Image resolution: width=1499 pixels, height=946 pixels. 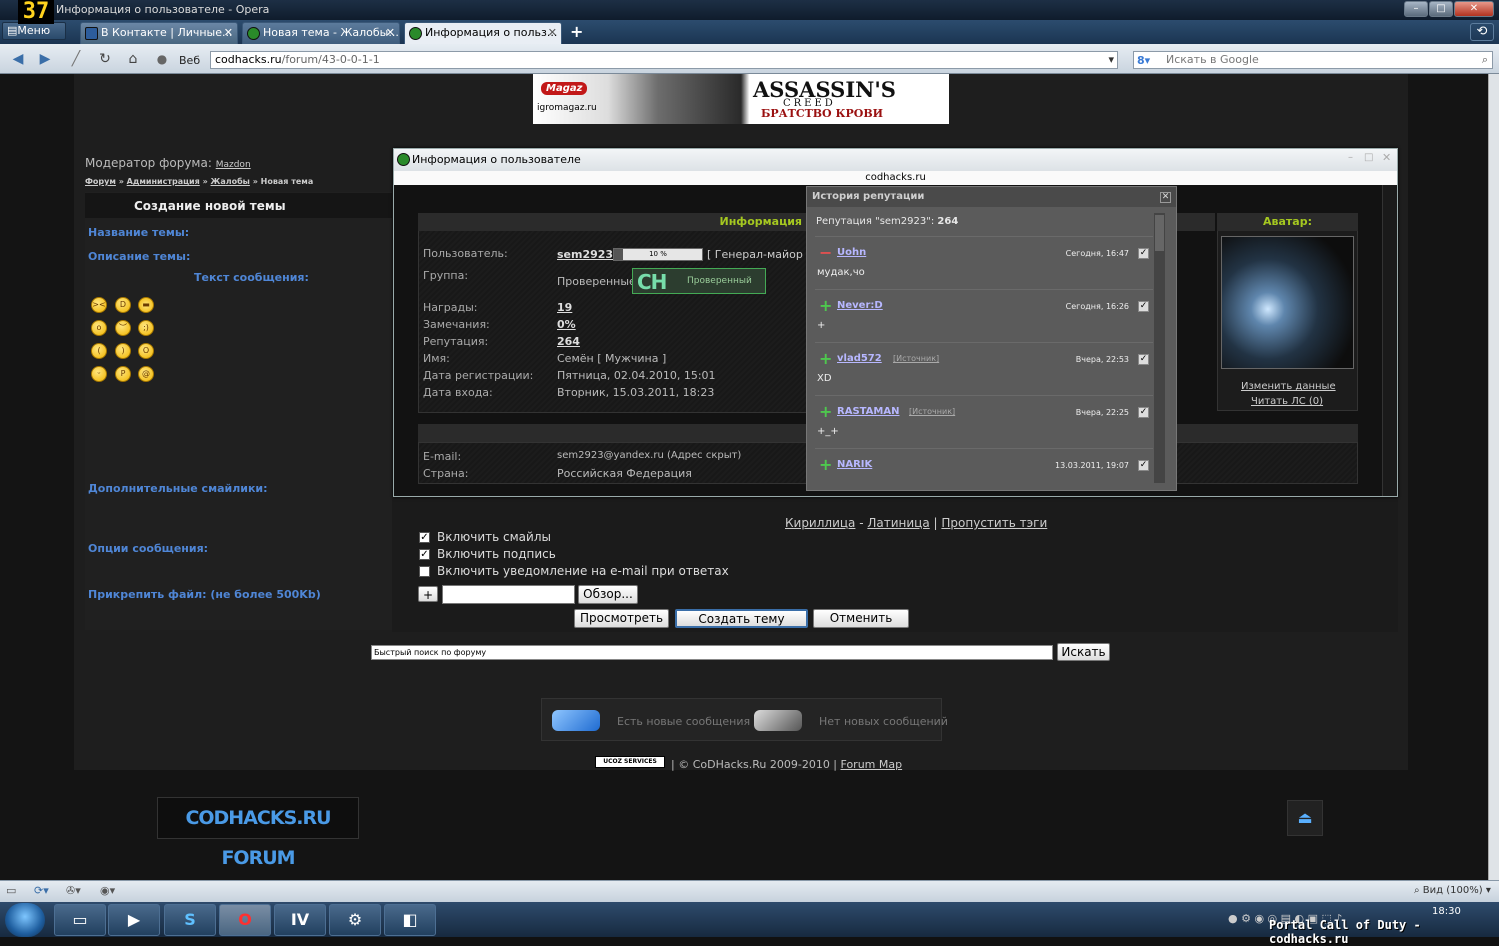 I want to click on smiley-tongue-icon: P, so click(x=123, y=374).